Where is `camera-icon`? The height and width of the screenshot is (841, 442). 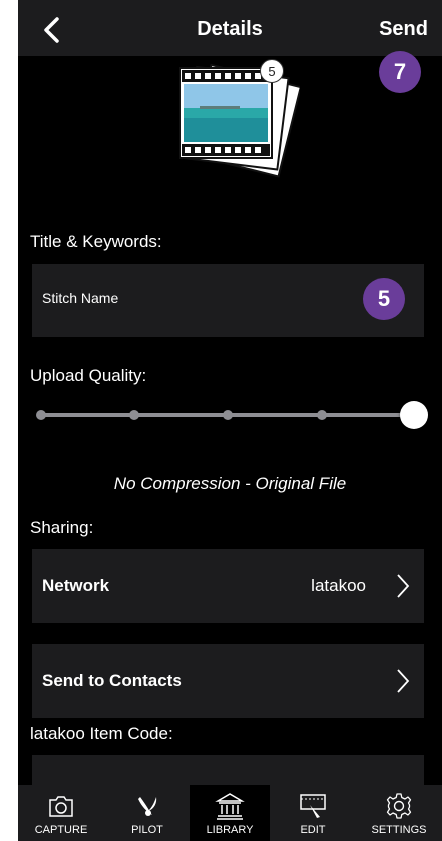
camera-icon is located at coordinates (61, 806).